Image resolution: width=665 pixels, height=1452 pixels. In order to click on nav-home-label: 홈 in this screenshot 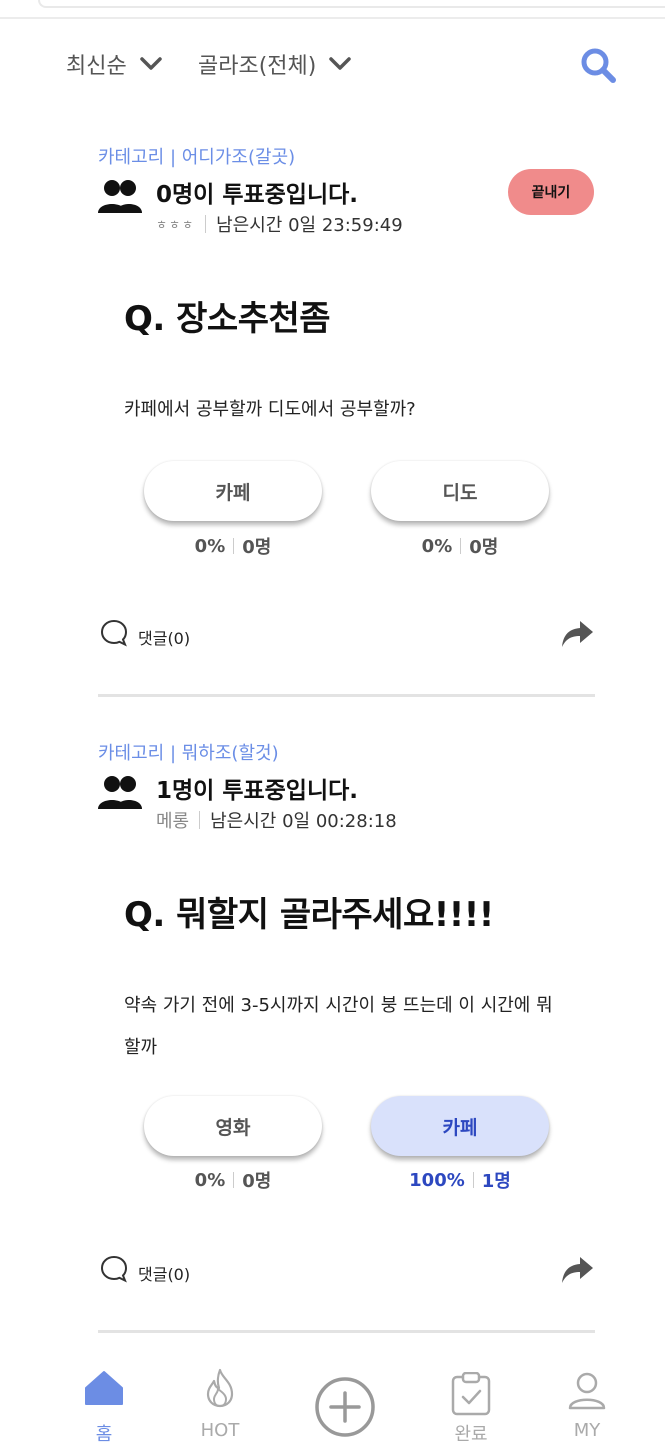, I will do `click(104, 1434)`.